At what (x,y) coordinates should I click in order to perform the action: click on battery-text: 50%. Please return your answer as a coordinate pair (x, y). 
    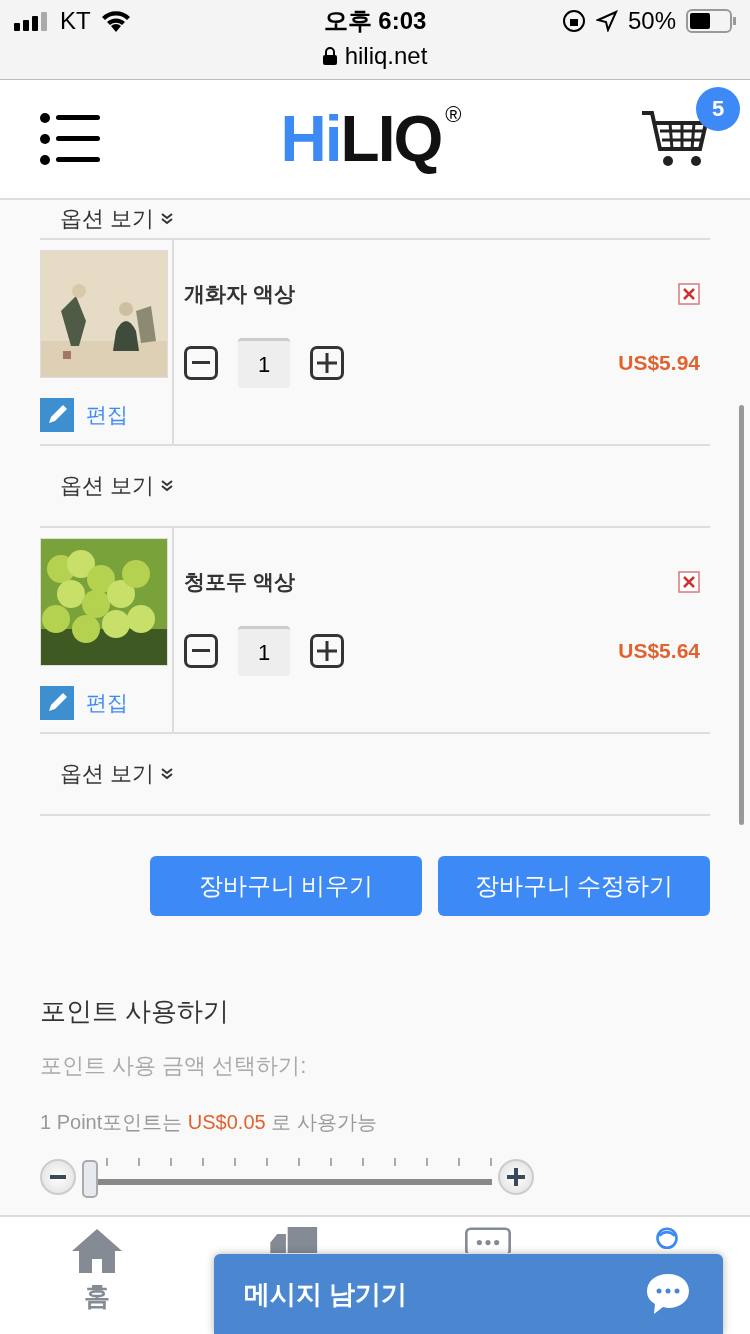
    Looking at the image, I should click on (651, 21).